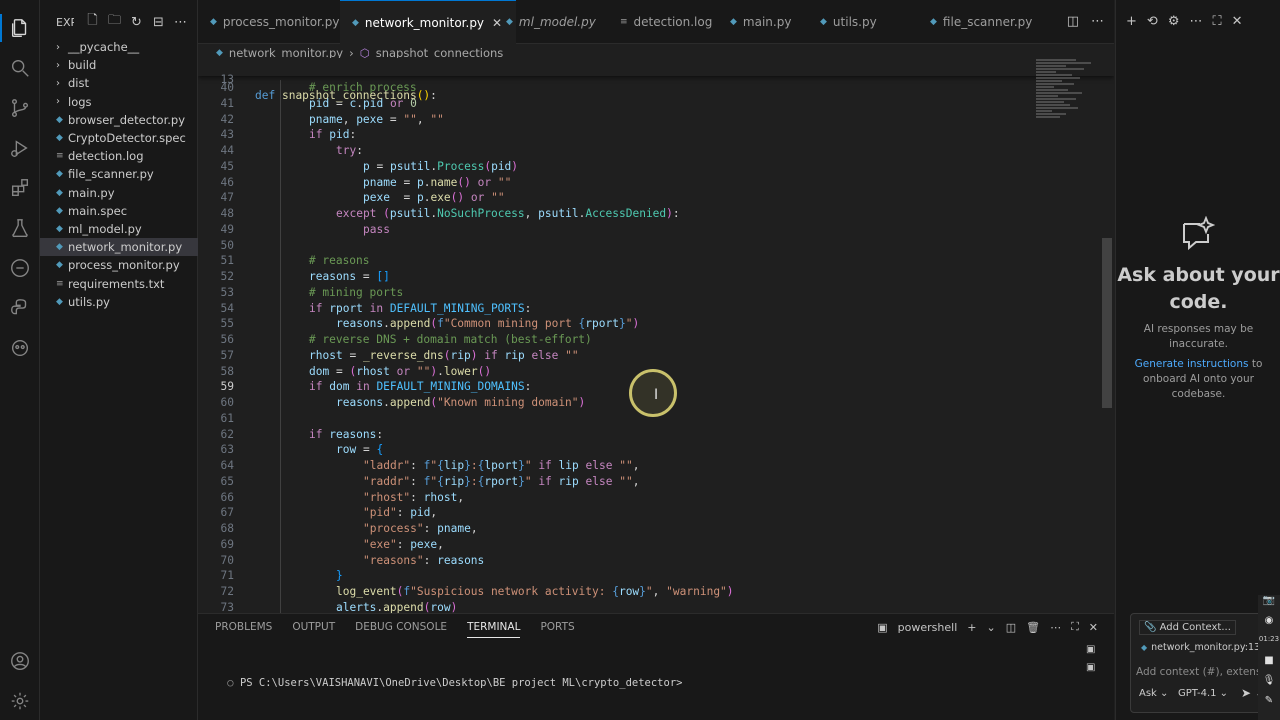 This screenshot has height=720, width=1280. Describe the element at coordinates (1269, 605) in the screenshot. I see `camera-icon: 📷` at that location.